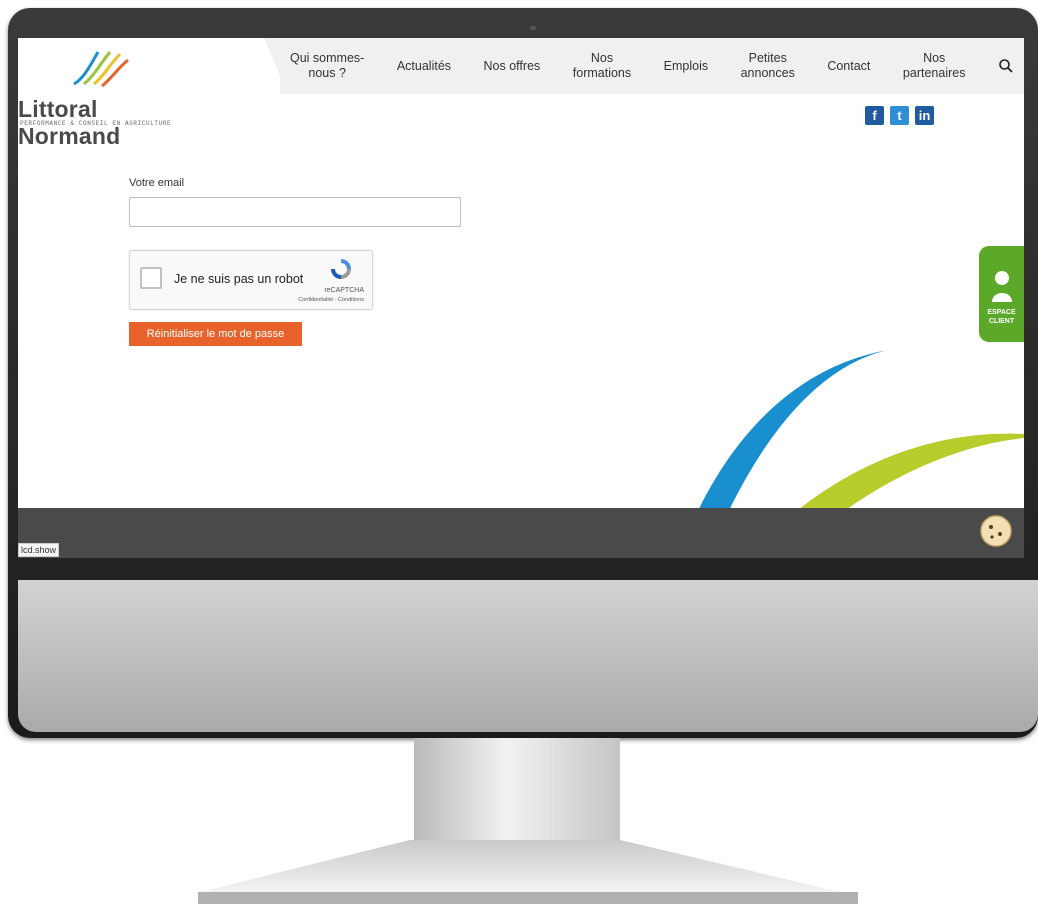  What do you see at coordinates (331, 300) in the screenshot?
I see `recaptcha-links: Confidentialité - Conditions` at bounding box center [331, 300].